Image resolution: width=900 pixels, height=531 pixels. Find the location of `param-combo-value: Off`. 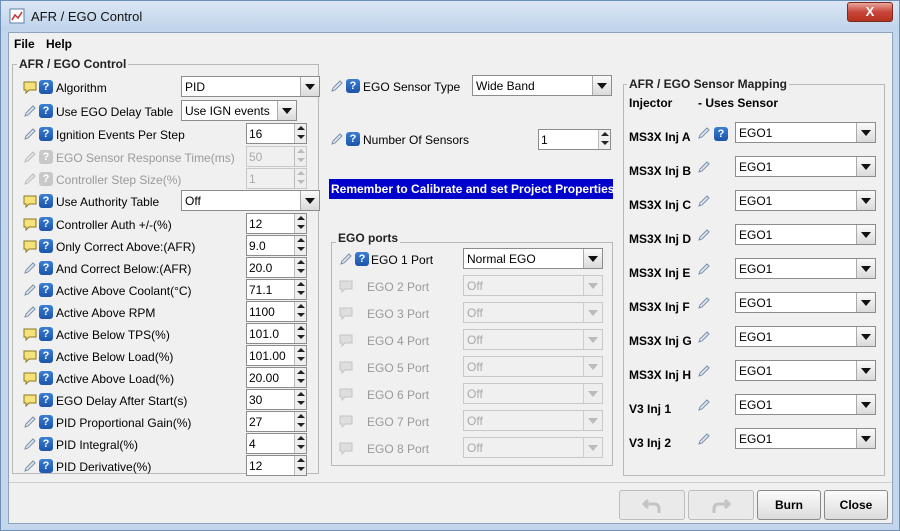

param-combo-value: Off is located at coordinates (193, 201).